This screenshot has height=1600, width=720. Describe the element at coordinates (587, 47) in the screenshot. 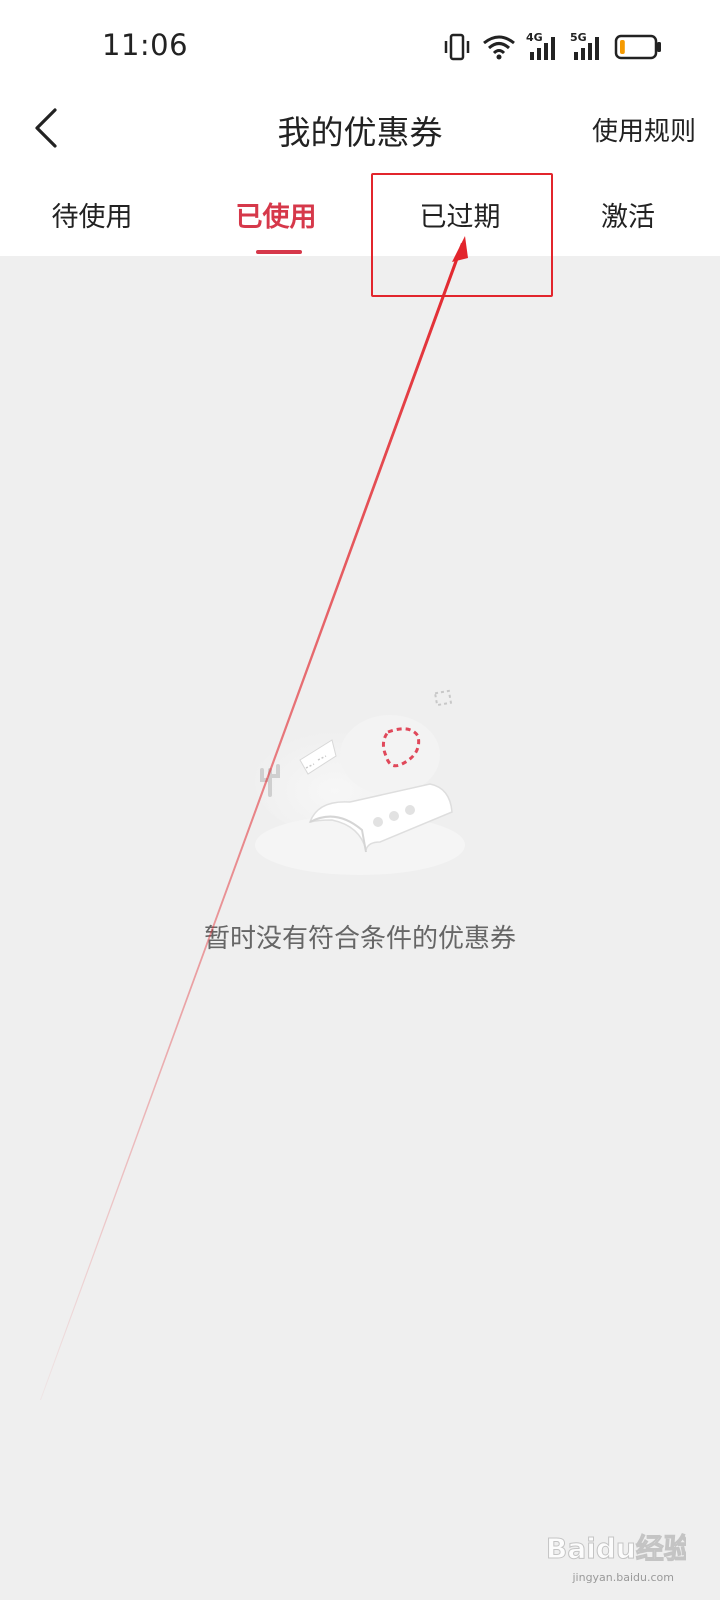

I see `5g-signal-icon: 5G` at that location.